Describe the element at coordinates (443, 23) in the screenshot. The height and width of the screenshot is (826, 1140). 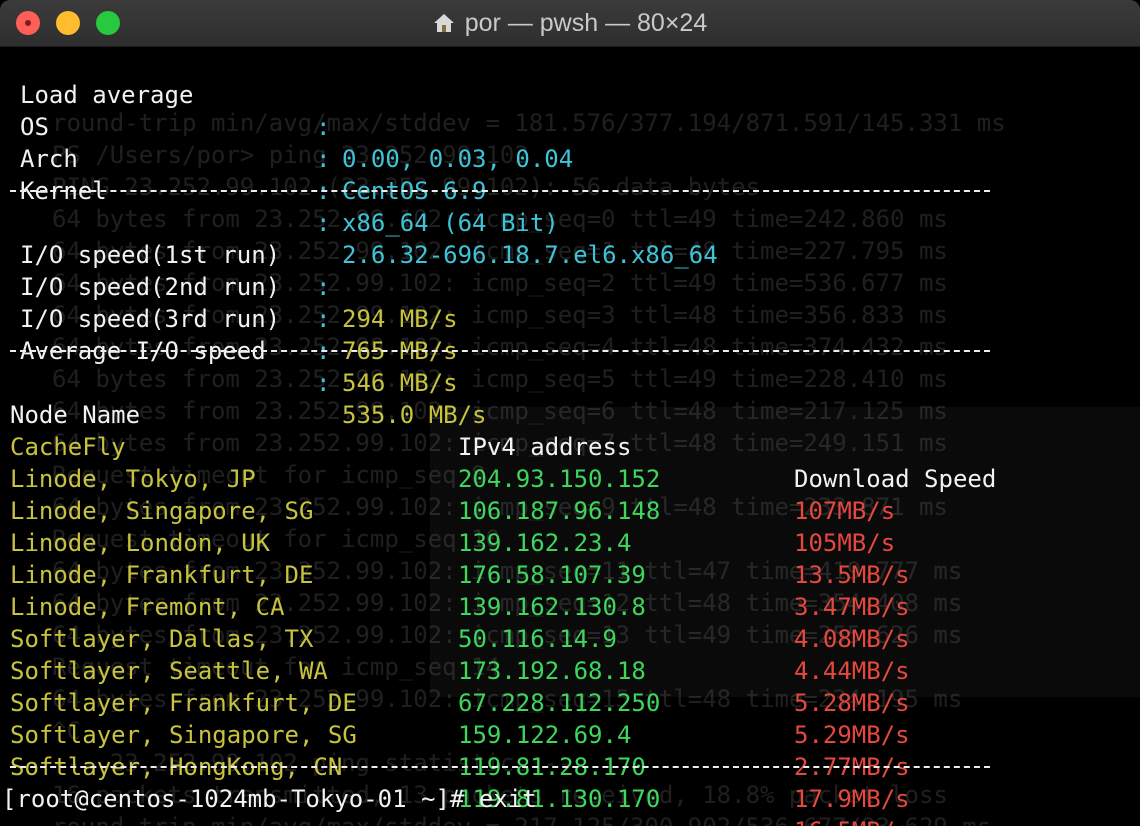
I see `home-folder-icon` at that location.